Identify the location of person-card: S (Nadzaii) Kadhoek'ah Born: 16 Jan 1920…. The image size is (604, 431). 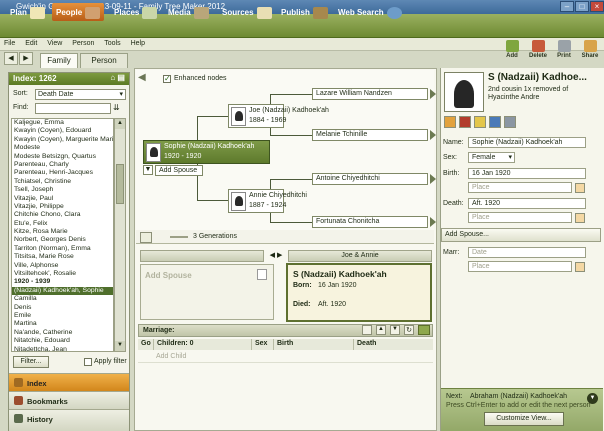
(359, 292).